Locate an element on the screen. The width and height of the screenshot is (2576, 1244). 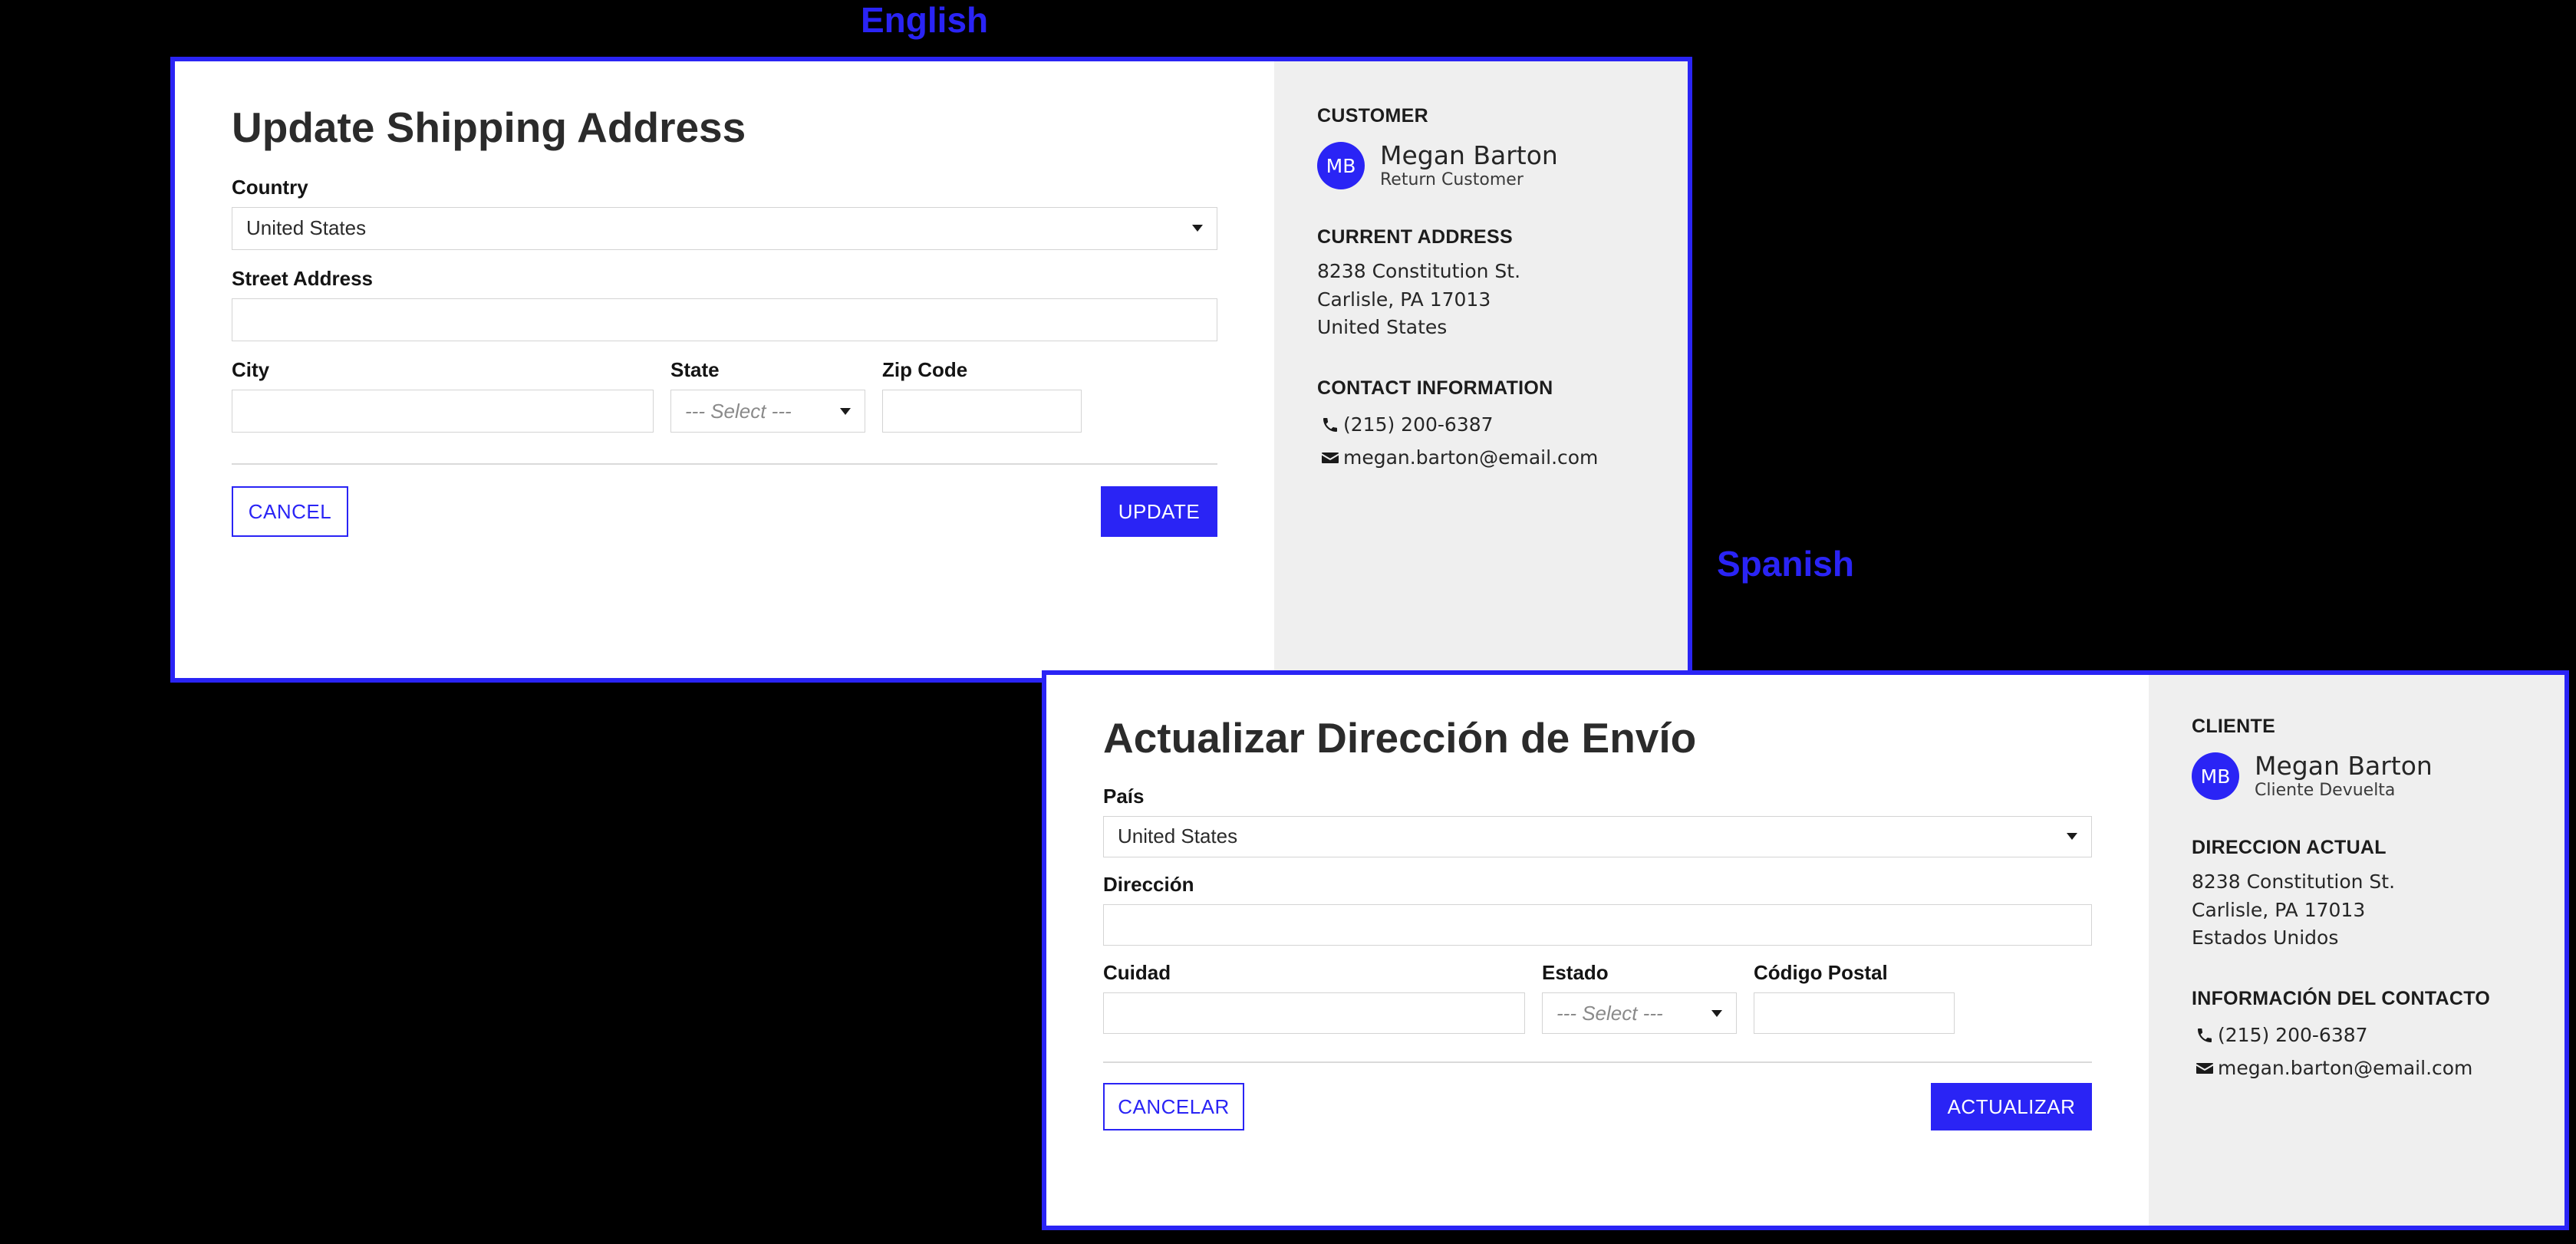
cancel-button: CANCEL is located at coordinates (290, 512).